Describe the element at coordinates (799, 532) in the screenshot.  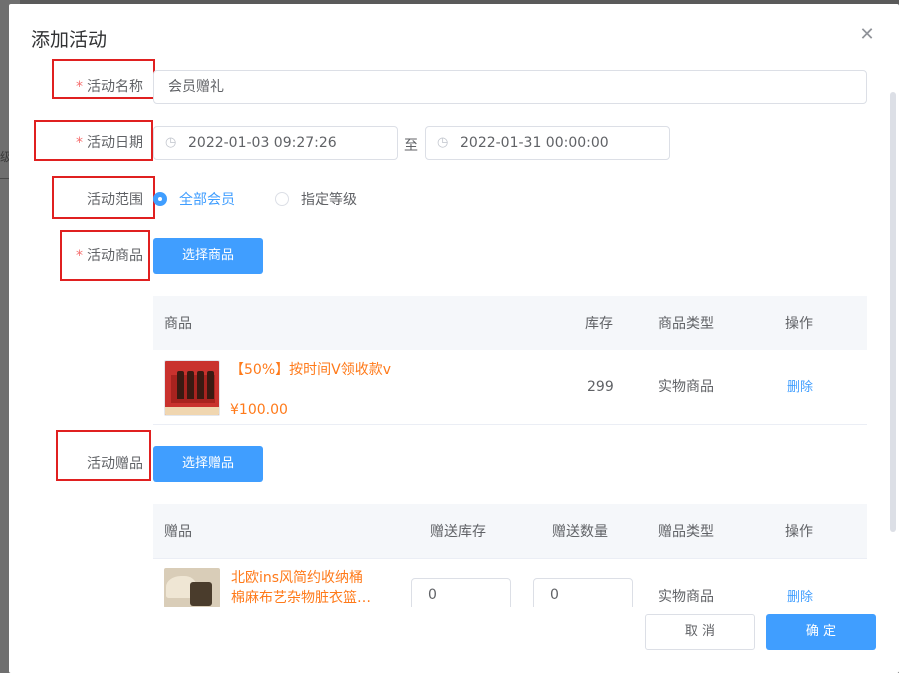
I see `col-gift-action: 操作` at that location.